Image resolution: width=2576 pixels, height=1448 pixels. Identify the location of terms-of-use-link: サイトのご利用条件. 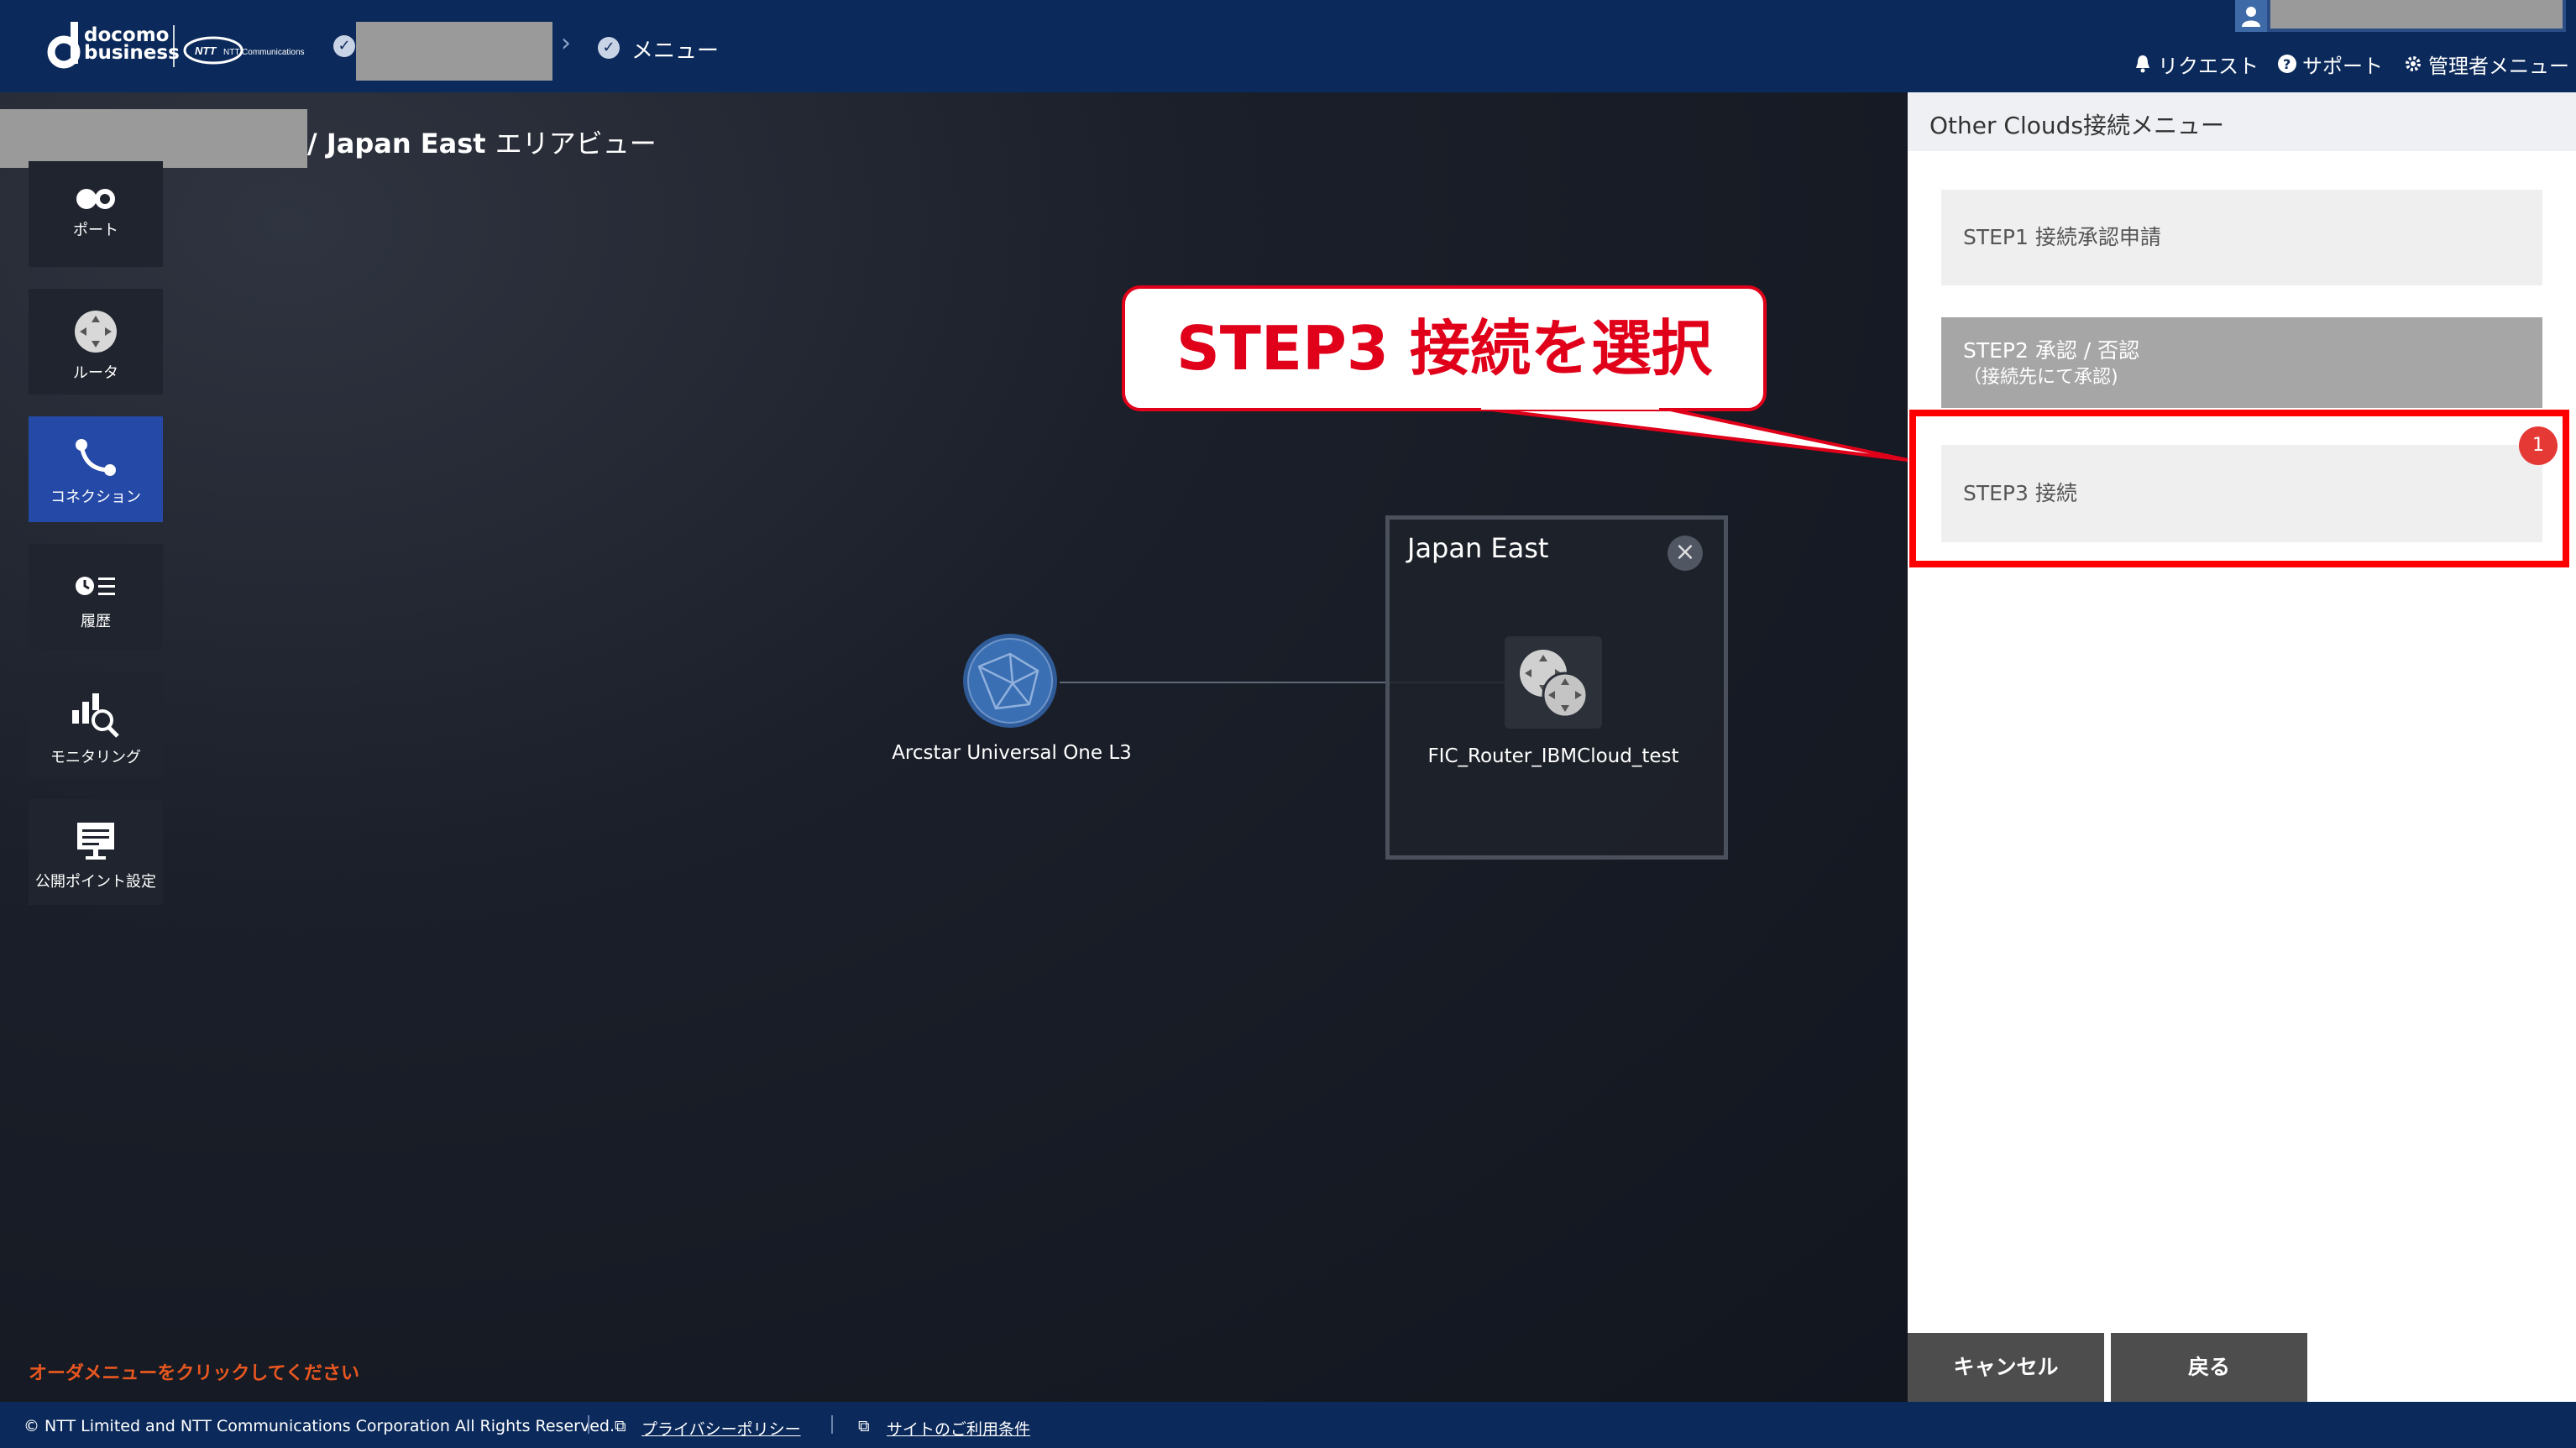
(959, 1428).